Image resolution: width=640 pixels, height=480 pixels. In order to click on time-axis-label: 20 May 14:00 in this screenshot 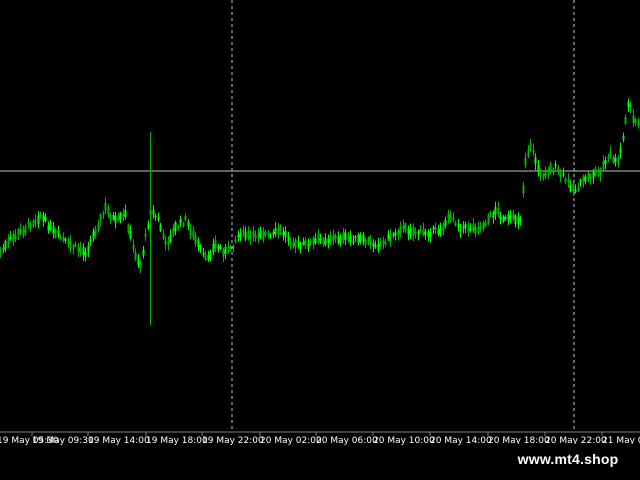, I will do `click(461, 441)`.